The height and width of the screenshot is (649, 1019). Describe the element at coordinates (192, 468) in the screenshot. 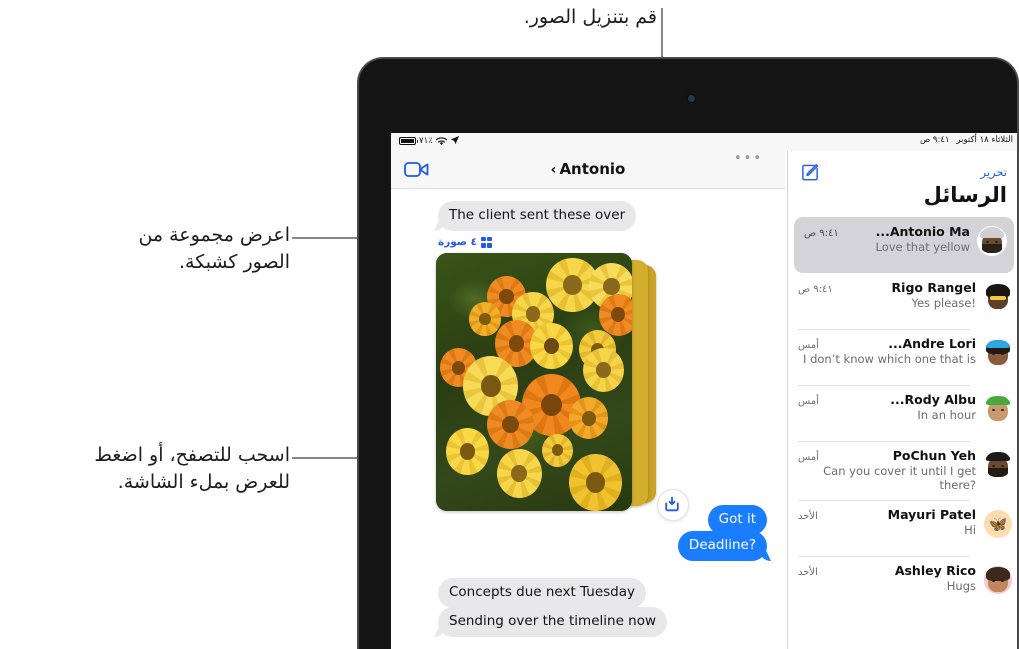

I see `callout-swipe-browse: اسحب للتصفح، أو اضغط للعرض بملء الشاشة.` at that location.